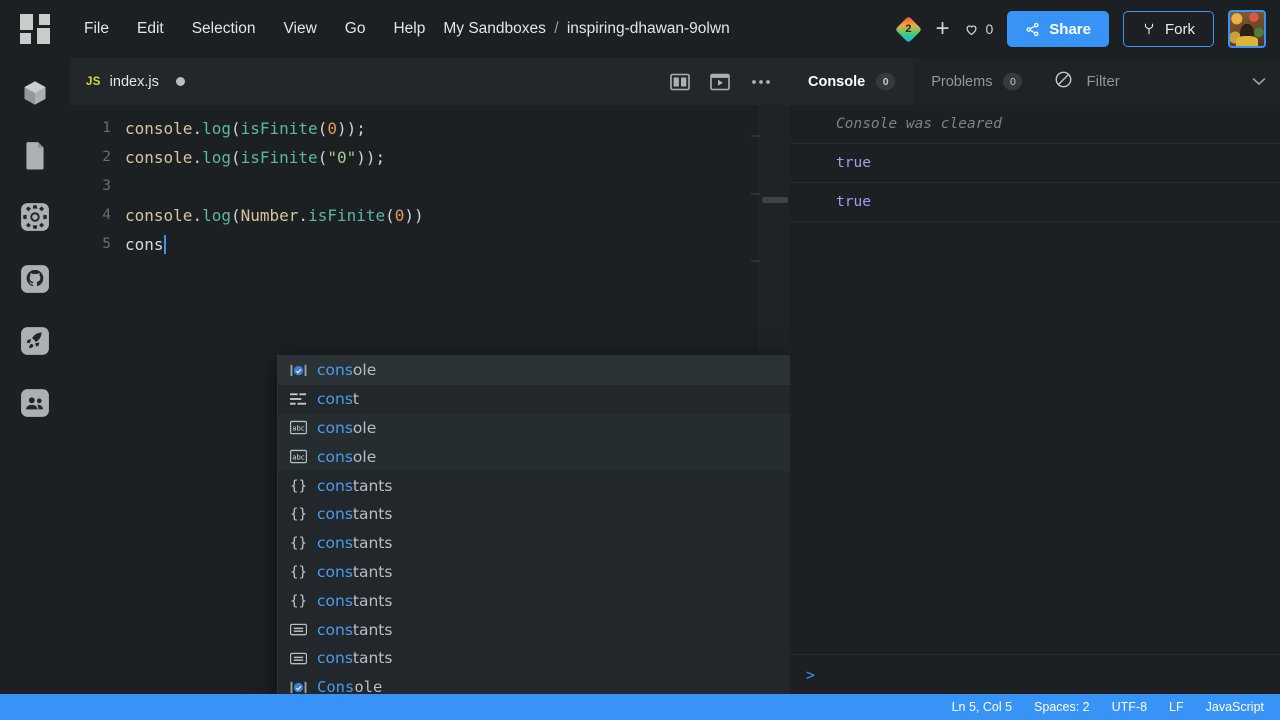 This screenshot has width=1280, height=720. Describe the element at coordinates (494, 28) in the screenshot. I see `breadcrumb-workspace: My Sandboxes` at that location.